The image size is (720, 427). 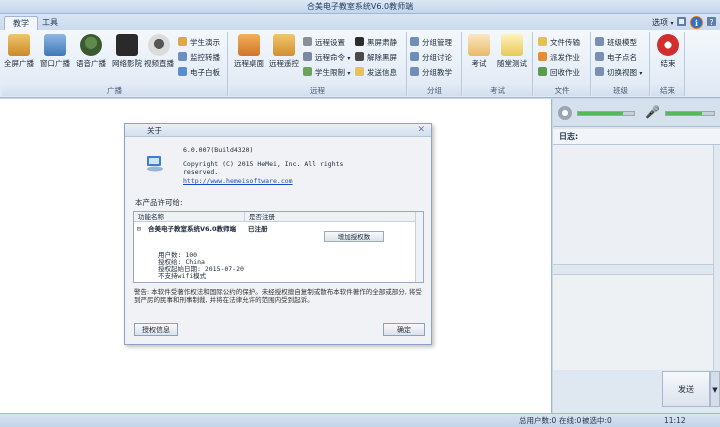 What do you see at coordinates (431, 72) in the screenshot?
I see `group-teach-button: 分组教学` at bounding box center [431, 72].